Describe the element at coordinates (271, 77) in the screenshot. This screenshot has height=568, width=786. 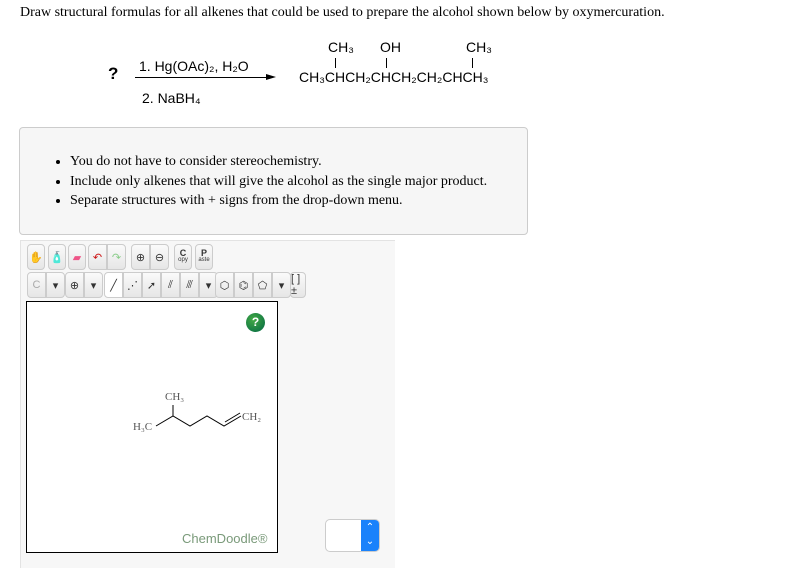
I see `arrow-head-icon` at that location.